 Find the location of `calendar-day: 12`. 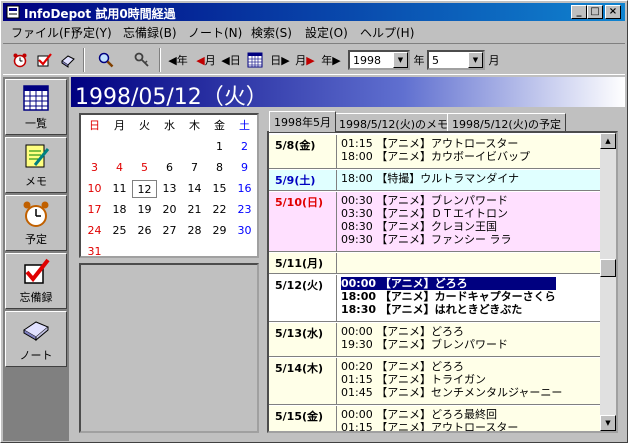

calendar-day: 12 is located at coordinates (144, 189).